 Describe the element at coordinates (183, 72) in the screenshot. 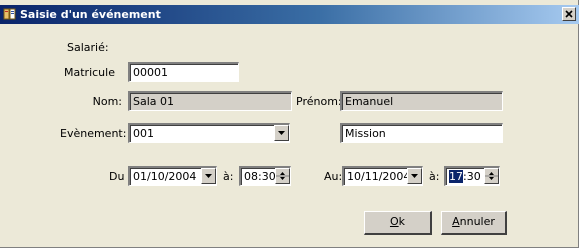

I see `matricule-input: 00001` at that location.